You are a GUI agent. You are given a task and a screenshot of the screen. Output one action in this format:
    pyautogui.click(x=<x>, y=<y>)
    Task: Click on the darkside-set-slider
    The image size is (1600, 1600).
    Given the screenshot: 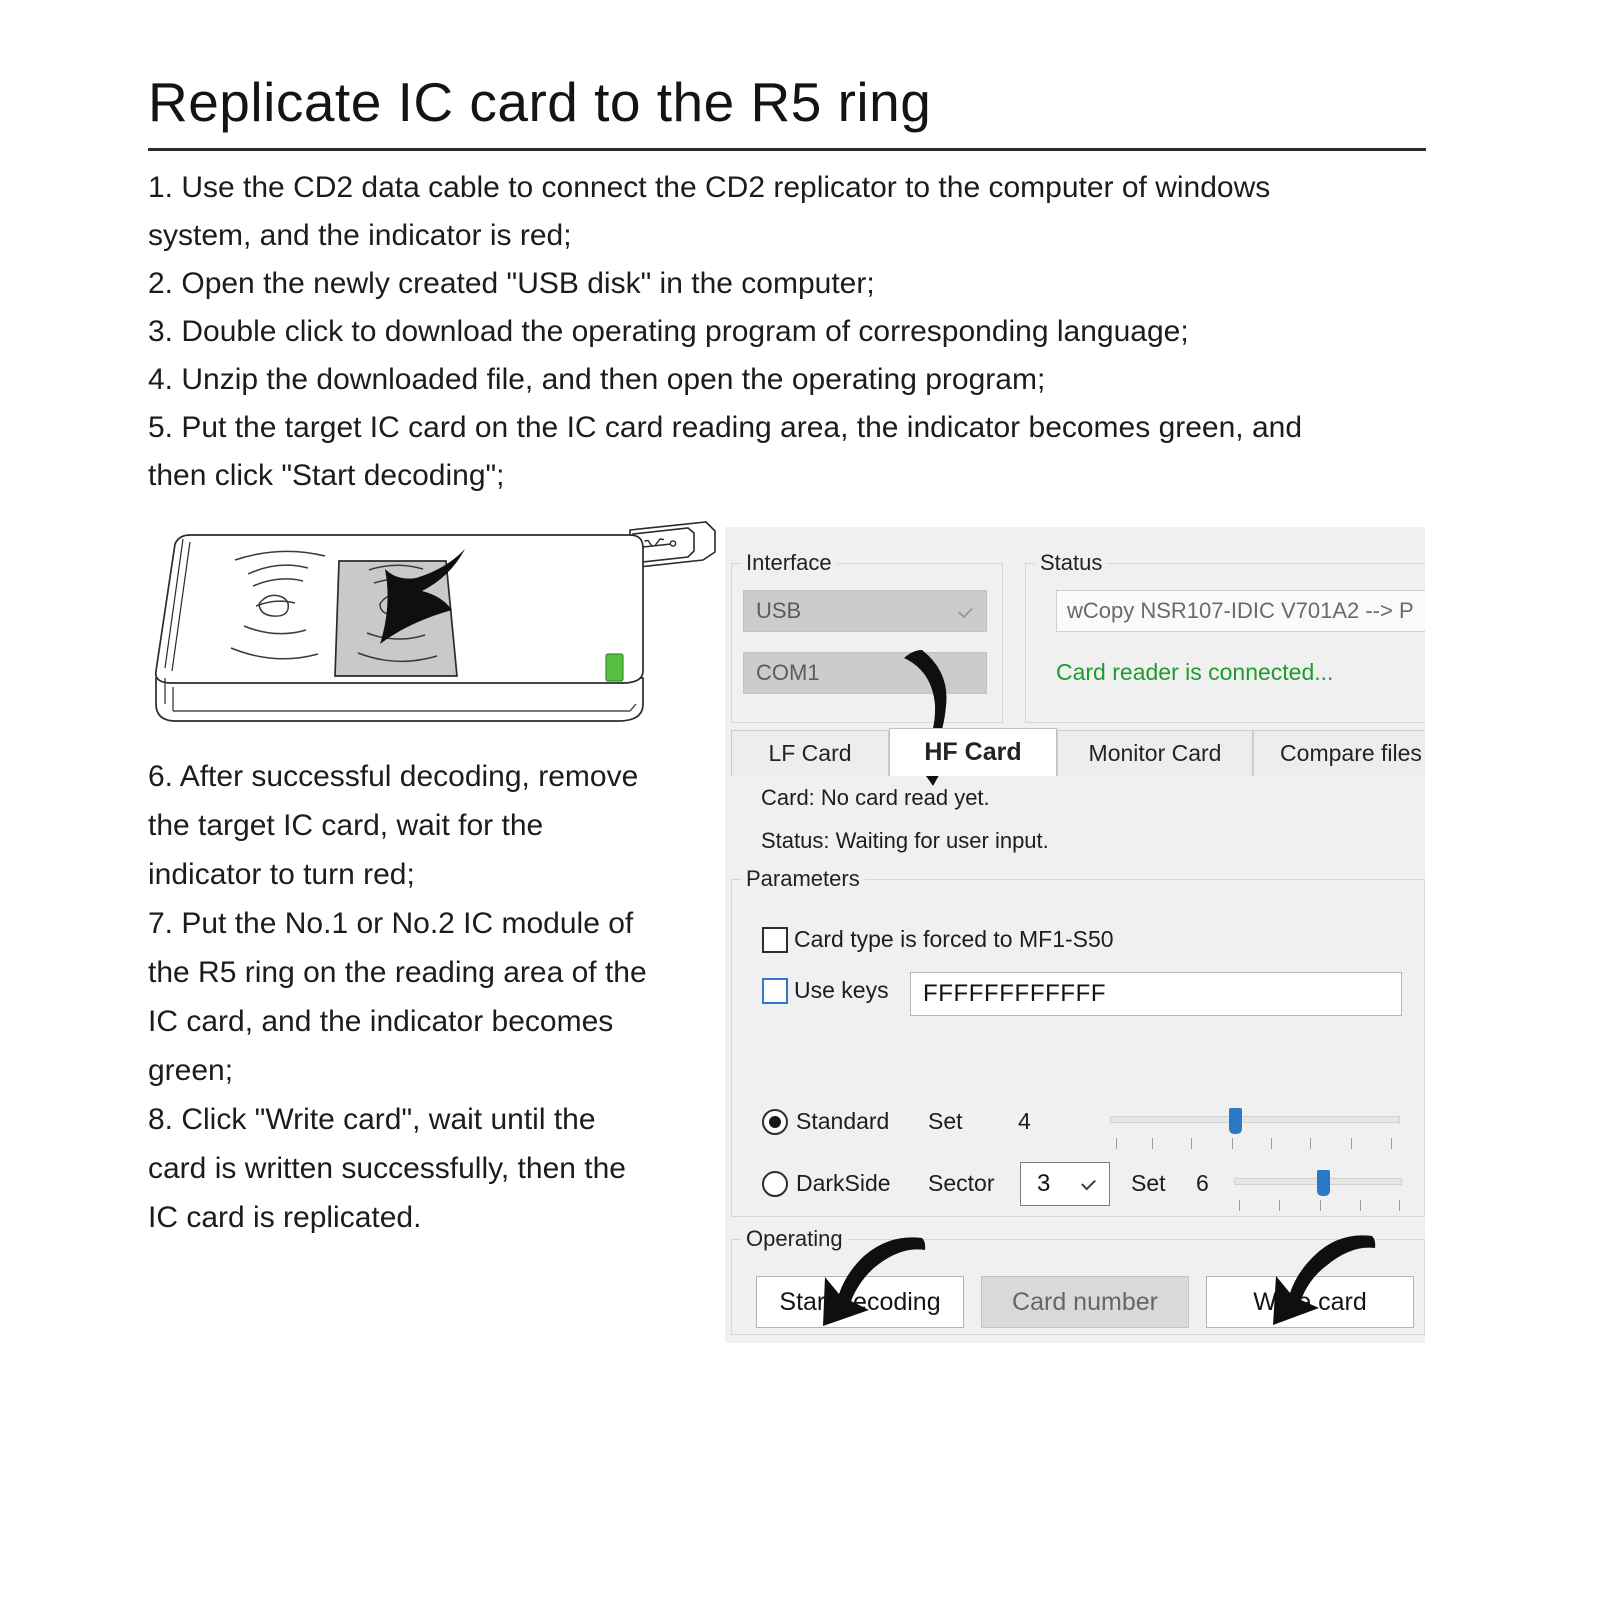 What is the action you would take?
    pyautogui.click(x=1318, y=1191)
    